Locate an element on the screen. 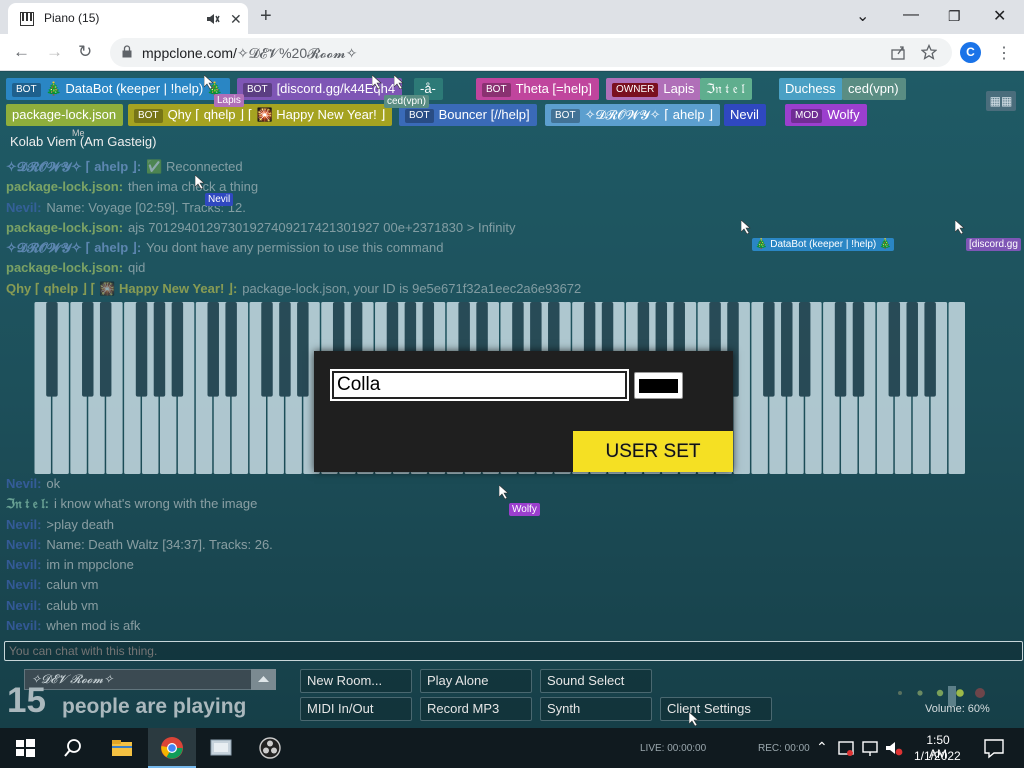  volume-muted-icon is located at coordinates (894, 748).